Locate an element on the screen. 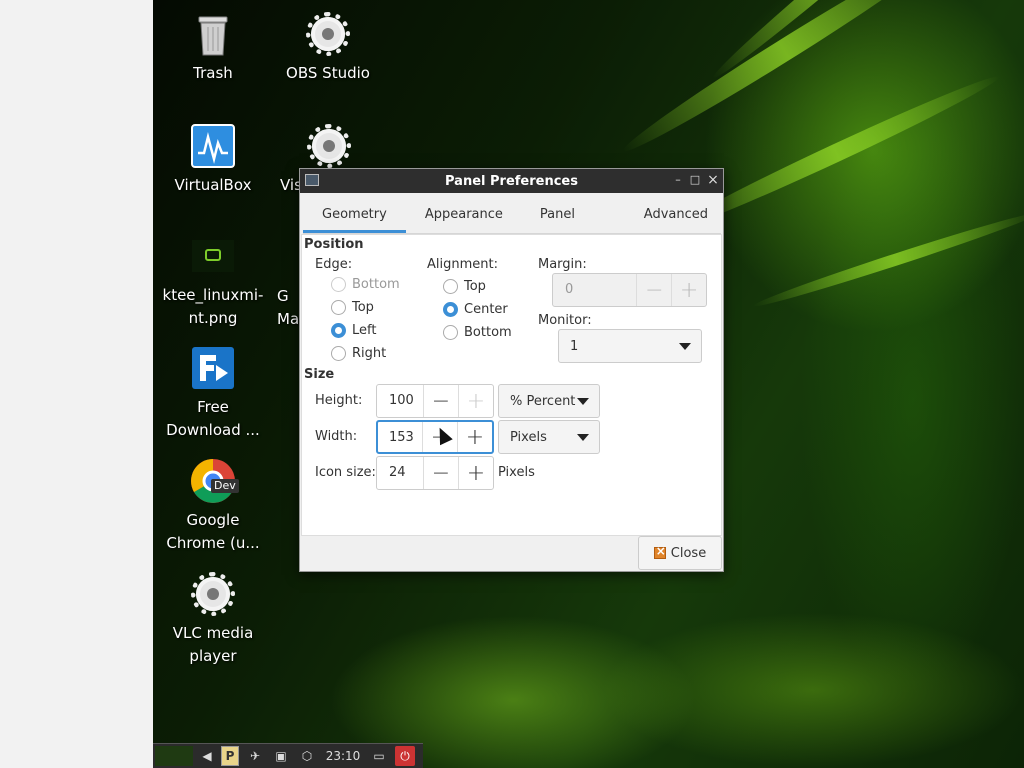  alignment-radio-center: Center is located at coordinates (475, 309).